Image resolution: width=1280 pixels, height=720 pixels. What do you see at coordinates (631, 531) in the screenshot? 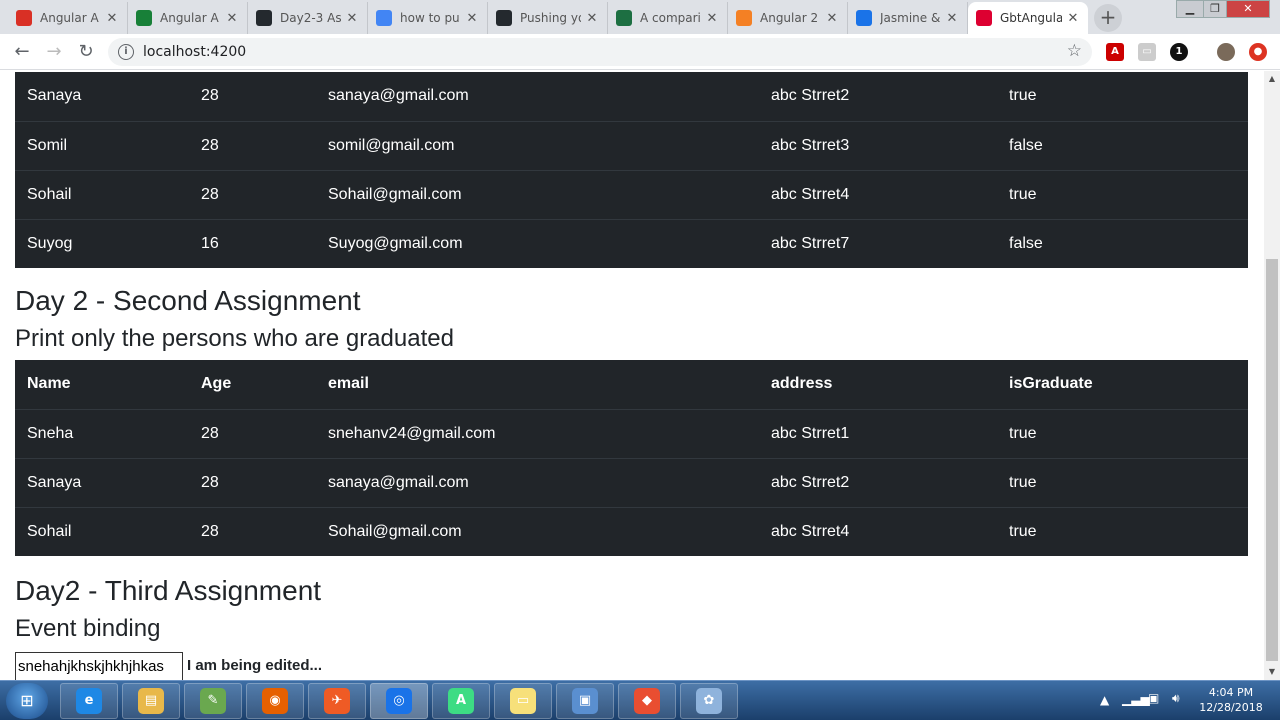
I see `table-row: Sohail 28 Sohail@gmail.com abc Strret4 true` at bounding box center [631, 531].